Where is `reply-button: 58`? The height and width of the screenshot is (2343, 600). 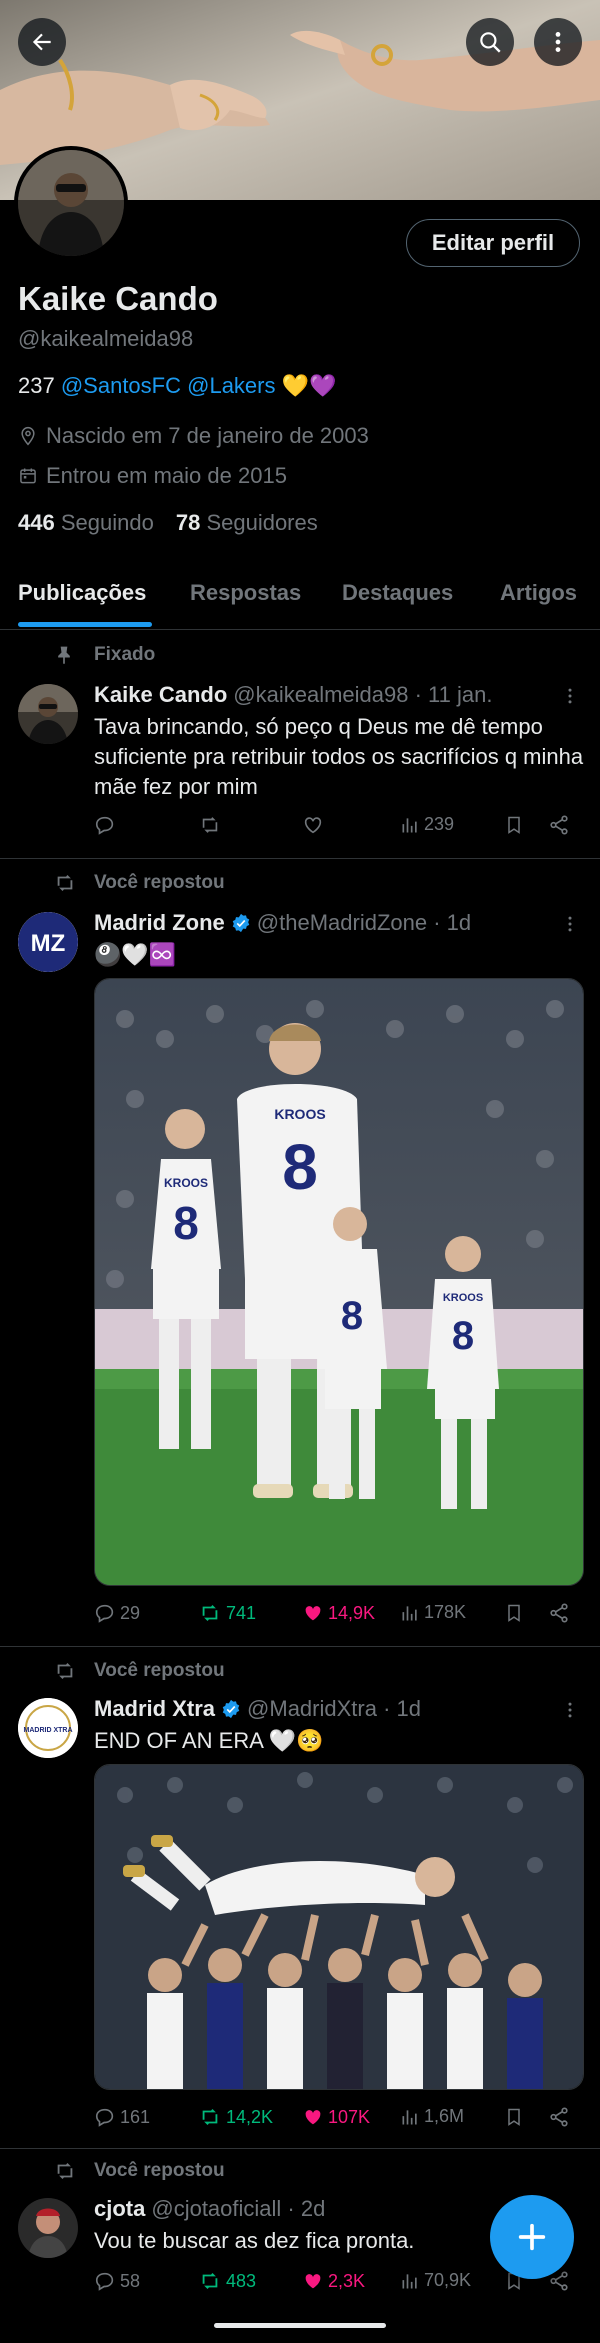
reply-button: 58 is located at coordinates (117, 2281).